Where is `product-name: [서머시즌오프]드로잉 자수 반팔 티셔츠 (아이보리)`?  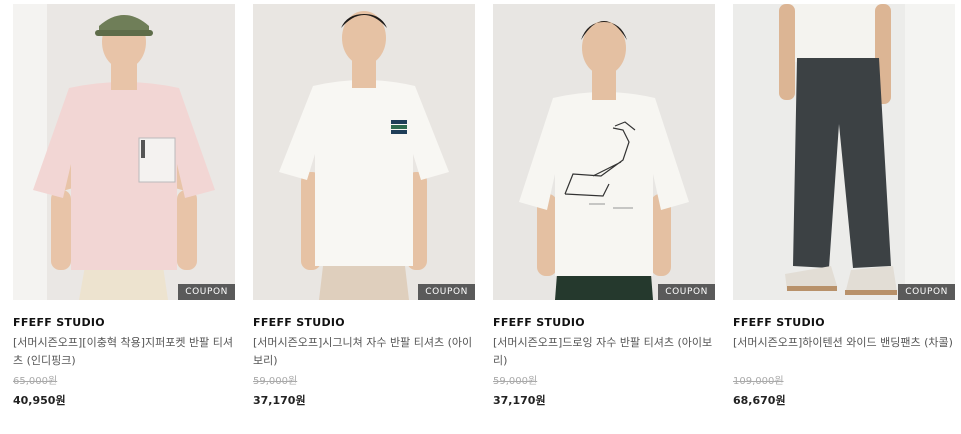 product-name: [서머시즌오프]드로잉 자수 반팔 티셔츠 (아이보리) is located at coordinates (604, 352).